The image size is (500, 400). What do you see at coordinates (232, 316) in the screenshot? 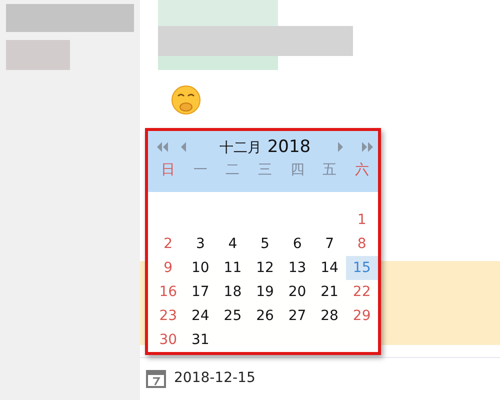
I see `calendar-day: 25` at bounding box center [232, 316].